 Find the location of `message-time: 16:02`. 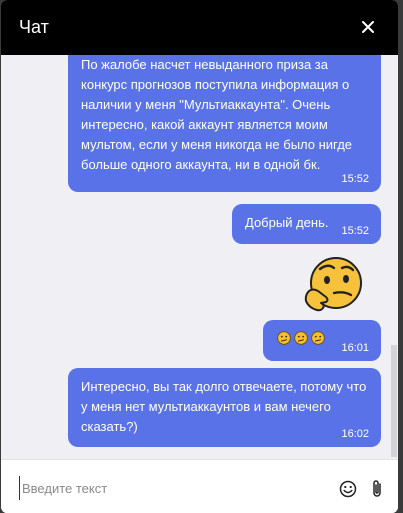

message-time: 16:02 is located at coordinates (355, 434).